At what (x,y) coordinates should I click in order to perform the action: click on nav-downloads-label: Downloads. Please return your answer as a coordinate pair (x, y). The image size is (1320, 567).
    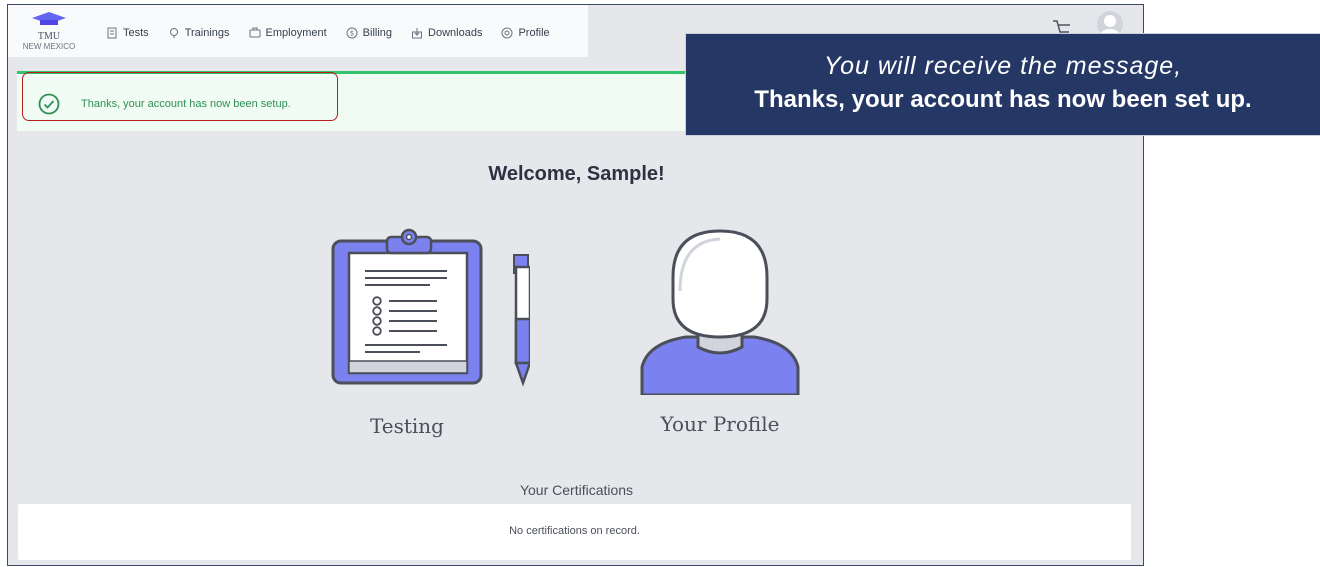
    Looking at the image, I should click on (455, 33).